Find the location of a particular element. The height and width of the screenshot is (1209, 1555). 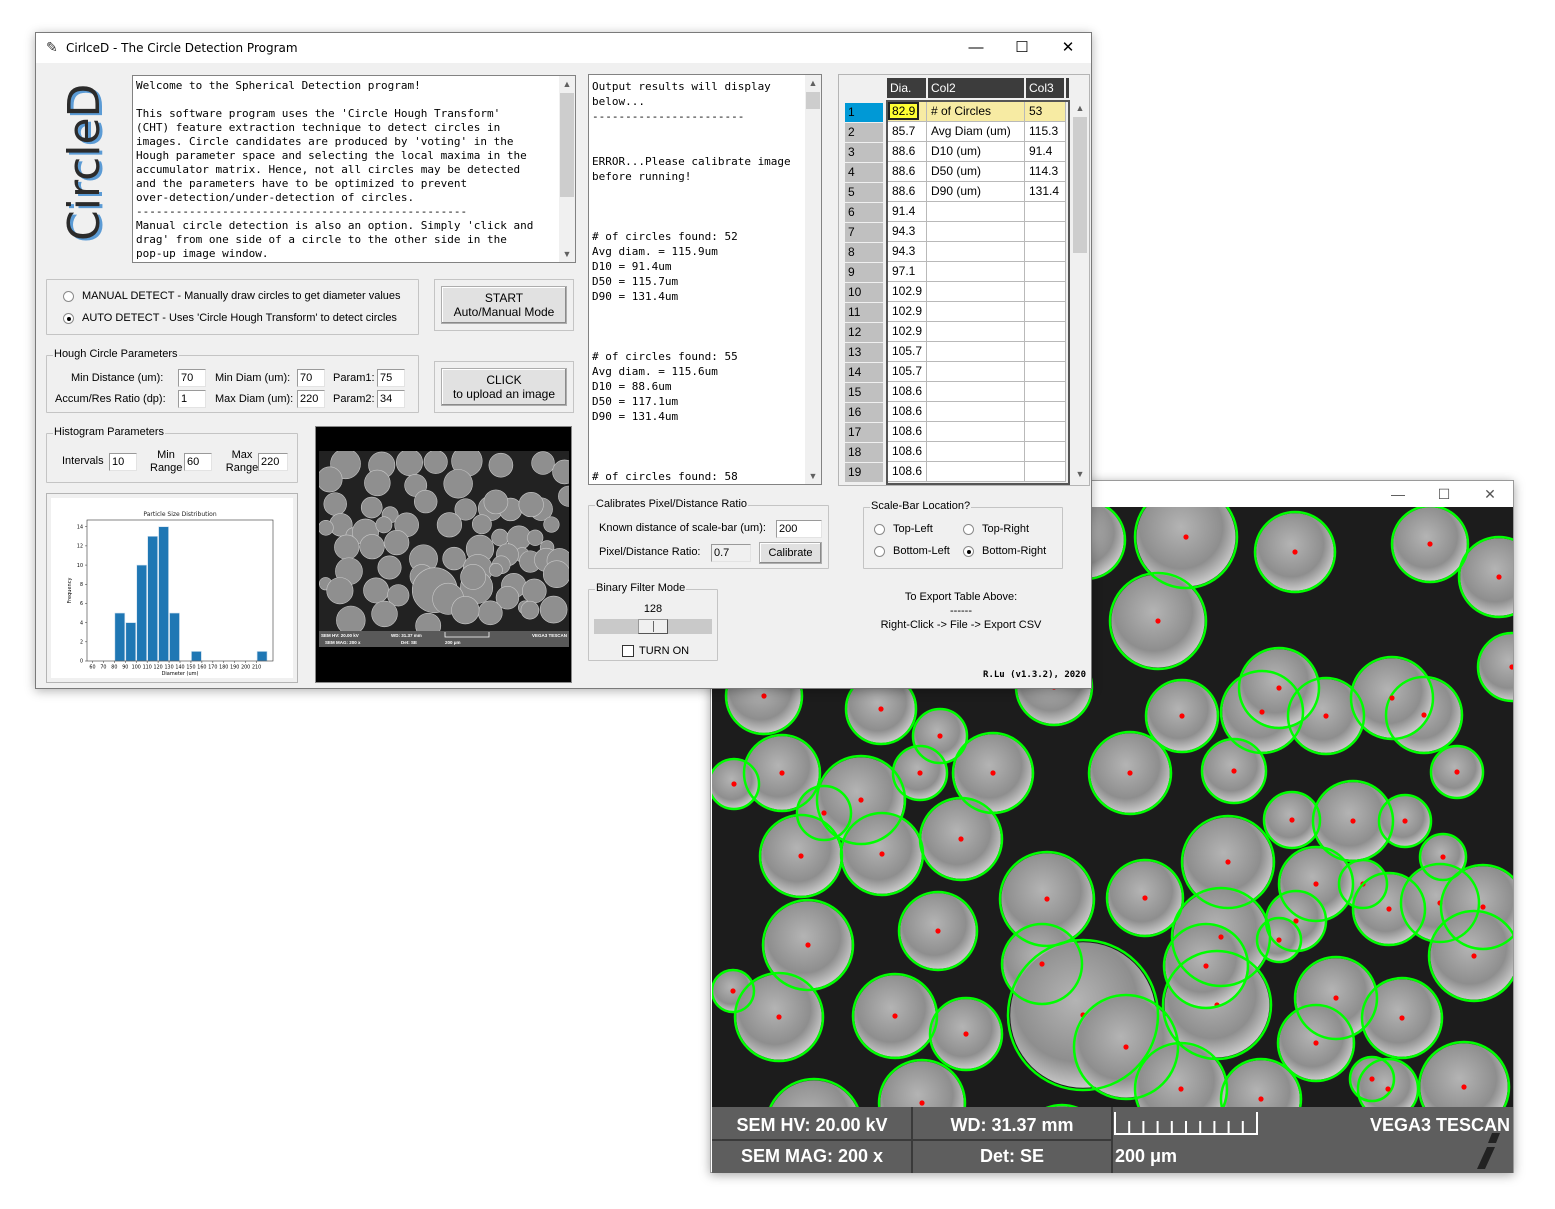

table-cell-col3: 115.3 is located at coordinates (1045, 132).